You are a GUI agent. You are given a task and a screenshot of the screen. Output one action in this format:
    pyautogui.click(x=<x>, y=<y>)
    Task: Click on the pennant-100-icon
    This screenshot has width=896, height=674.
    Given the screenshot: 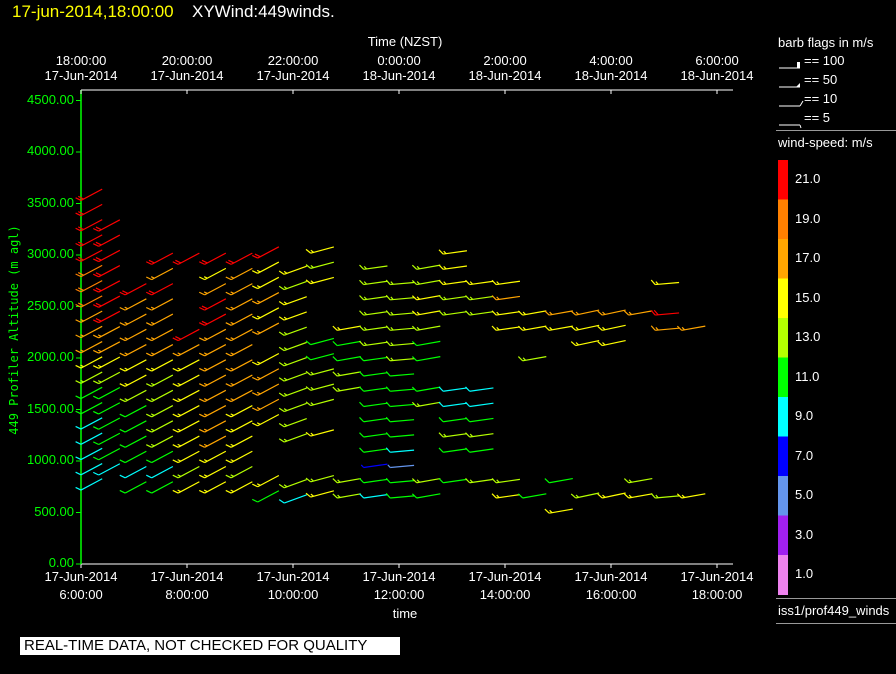 What is the action you would take?
    pyautogui.click(x=798, y=65)
    